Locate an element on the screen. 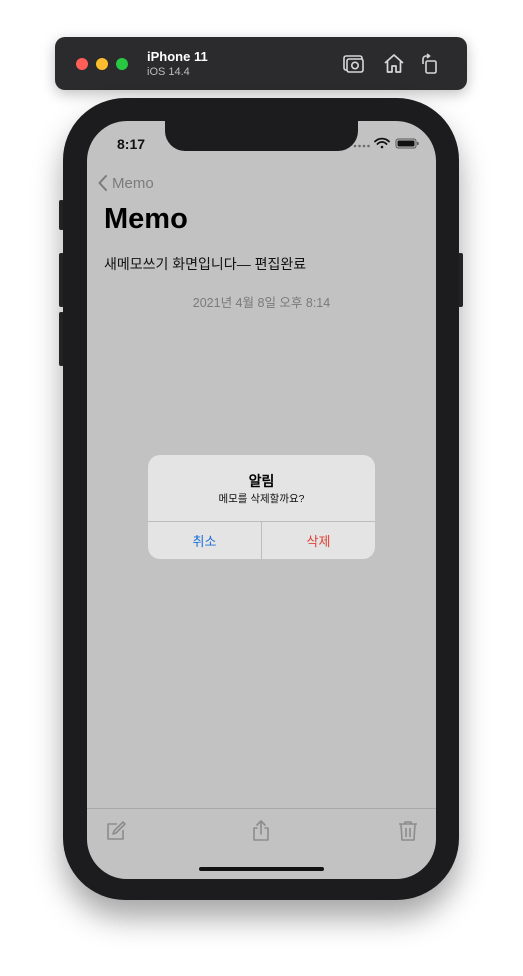 Image resolution: width=523 pixels, height=976 pixels. battery-icon is located at coordinates (407, 143).